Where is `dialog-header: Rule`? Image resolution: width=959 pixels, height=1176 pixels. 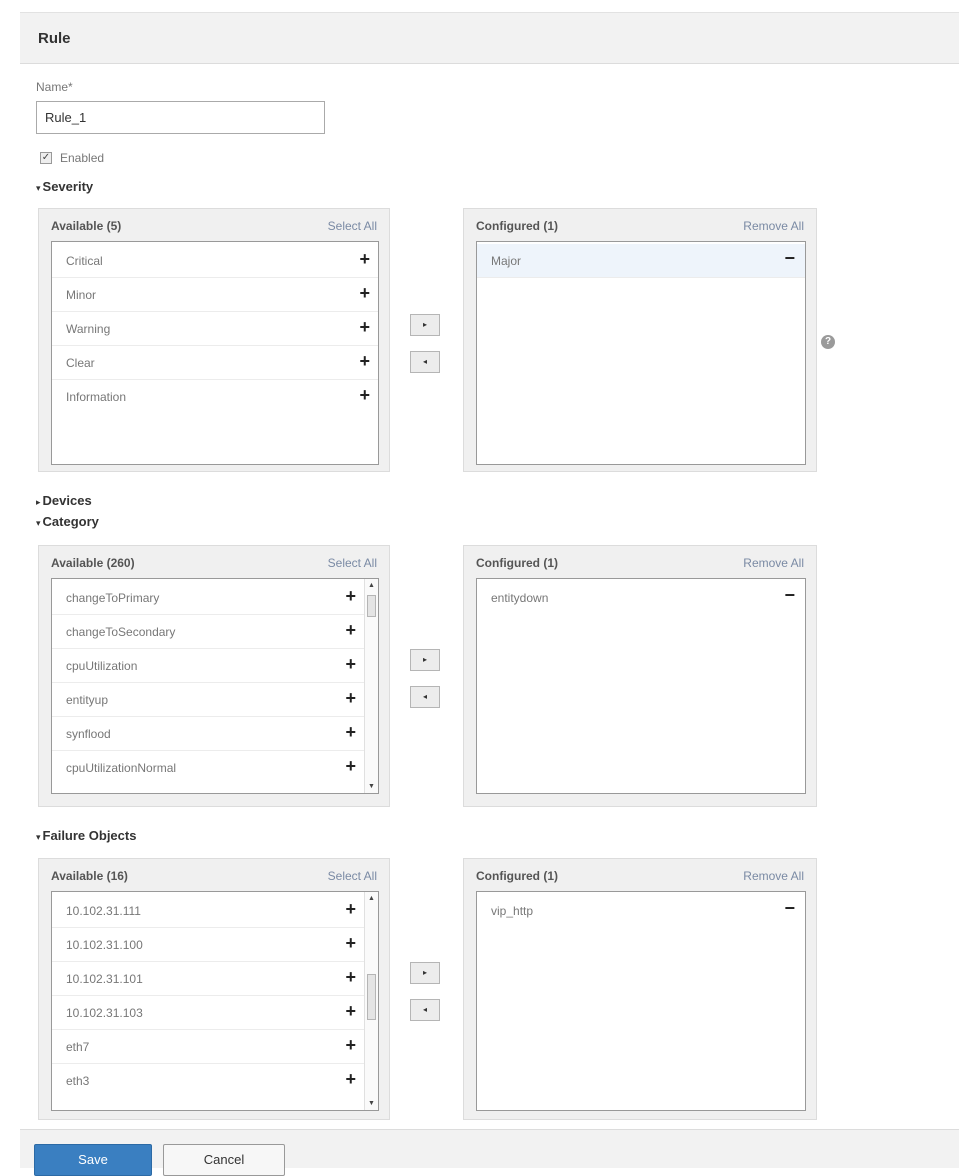
dialog-header: Rule is located at coordinates (489, 38).